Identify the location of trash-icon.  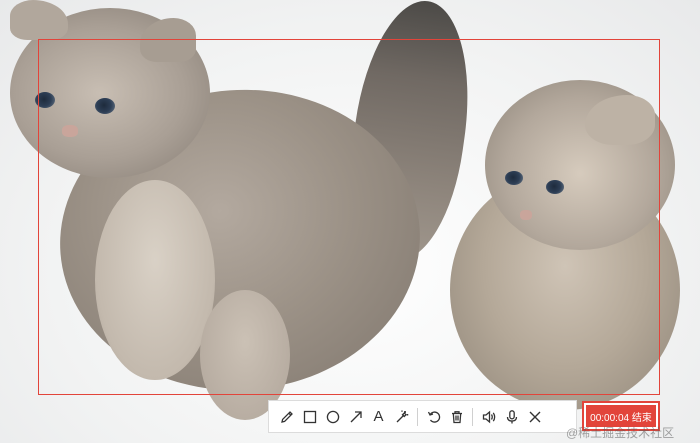
(456, 416).